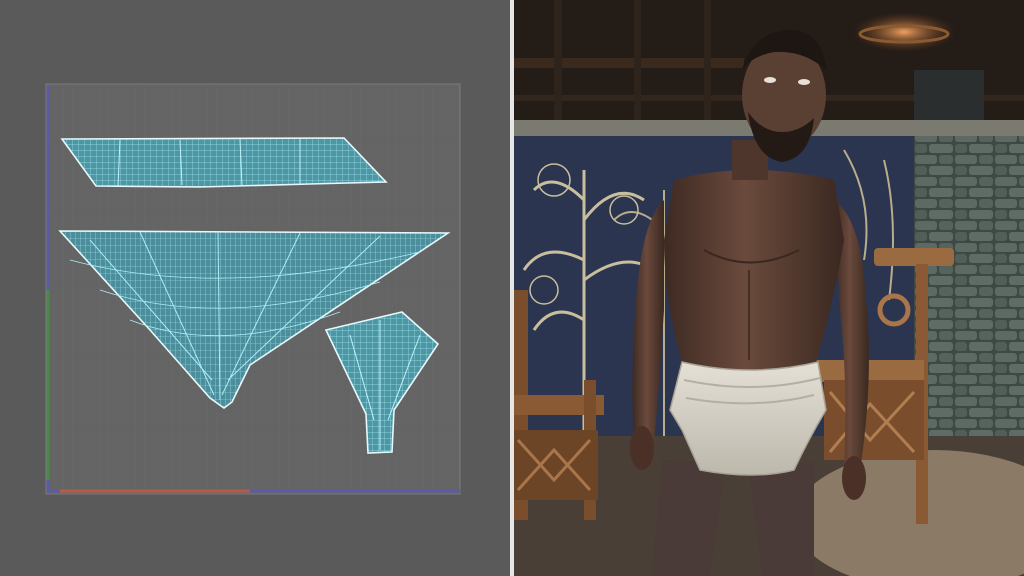  What do you see at coordinates (224, 162) in the screenshot?
I see `uv-island-top-strip` at bounding box center [224, 162].